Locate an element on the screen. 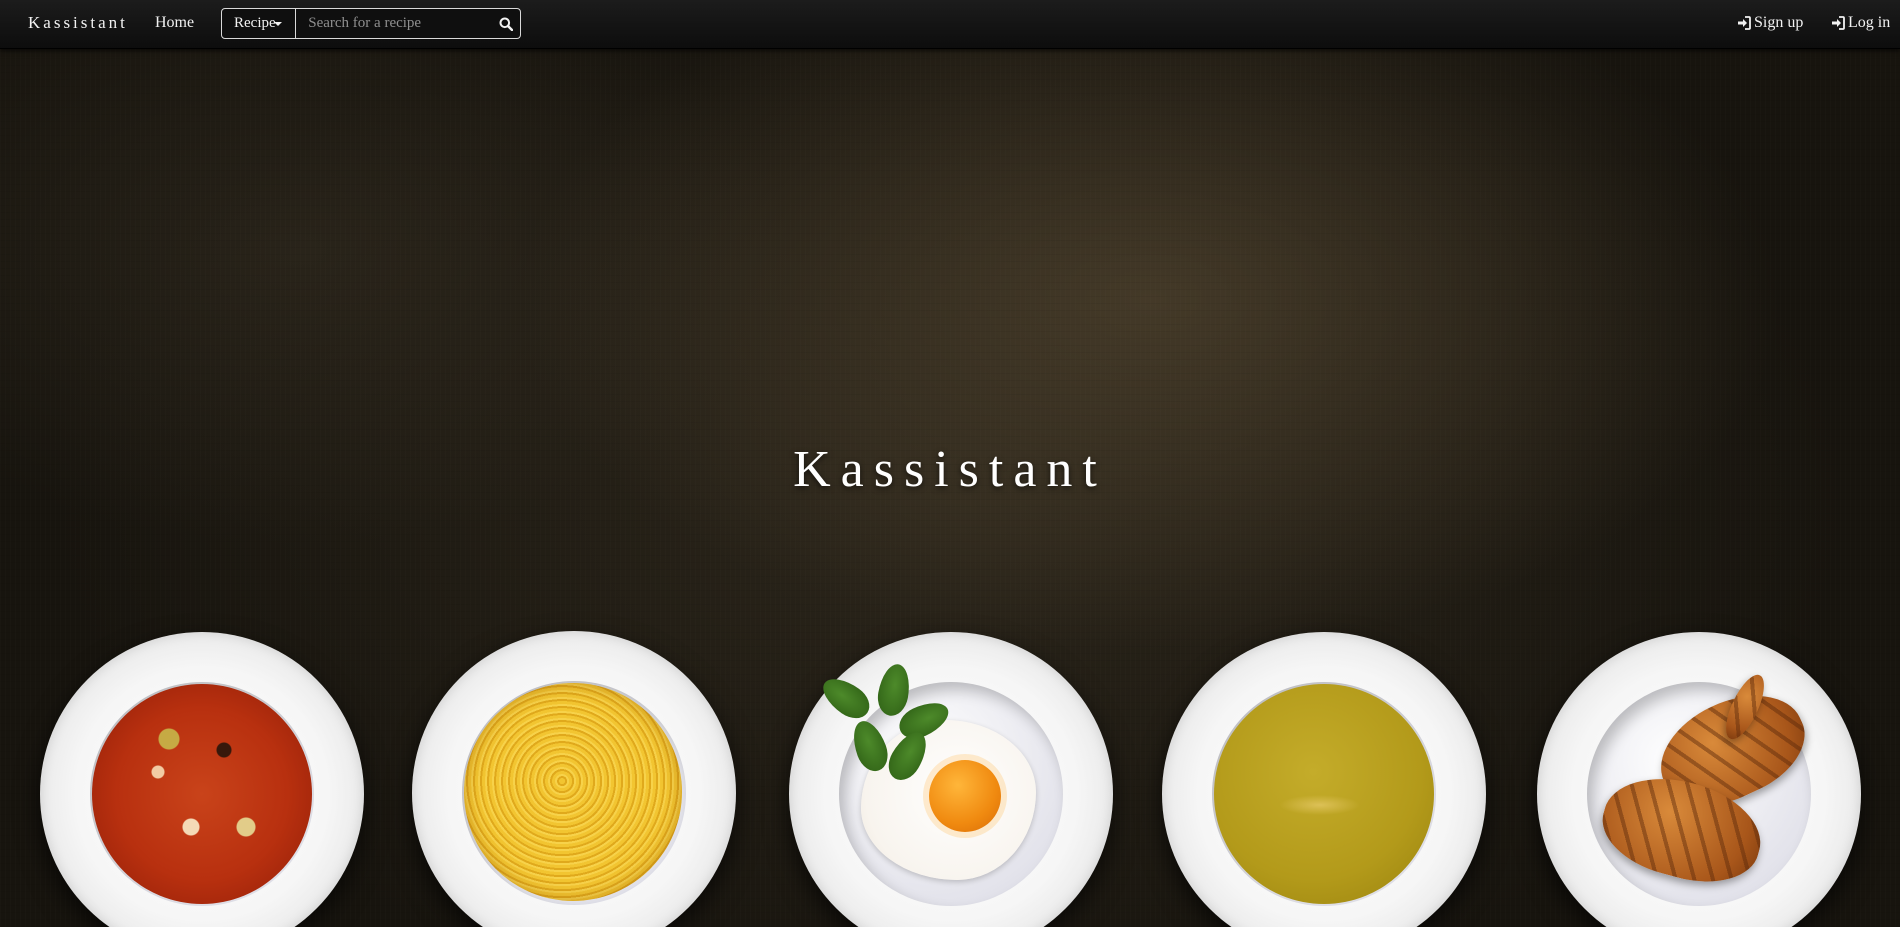  login-label: Log in is located at coordinates (1869, 22).